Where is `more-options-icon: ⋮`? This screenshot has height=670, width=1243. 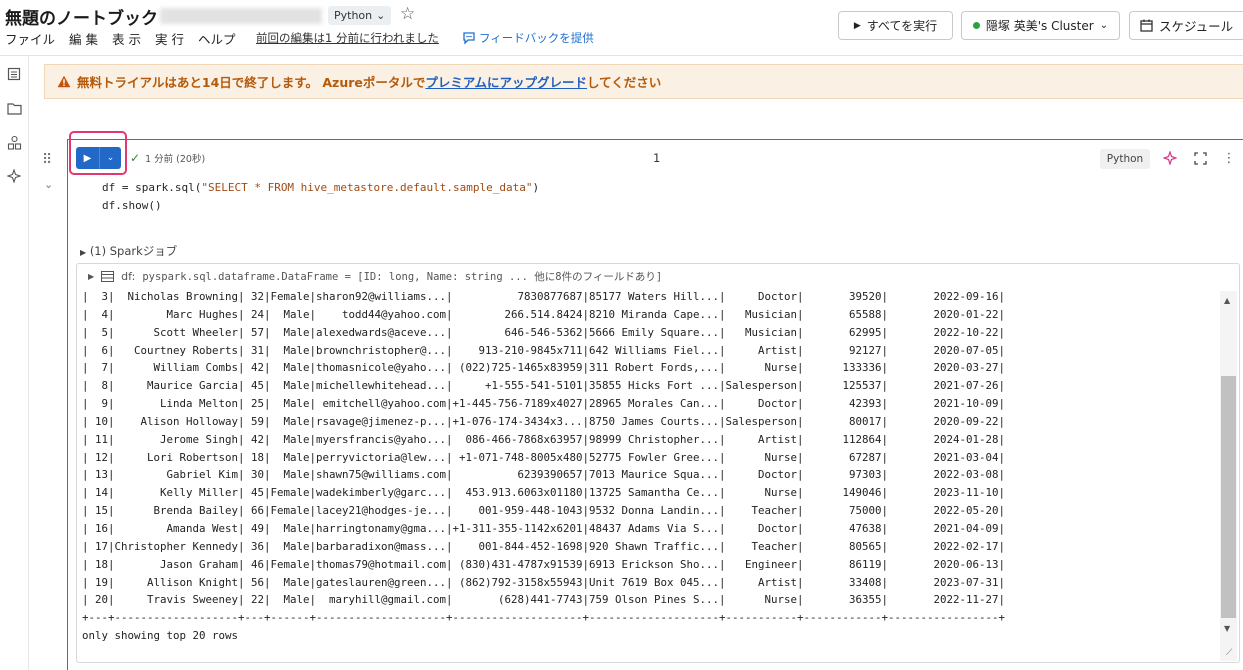
more-options-icon: ⋮ is located at coordinates (1229, 158).